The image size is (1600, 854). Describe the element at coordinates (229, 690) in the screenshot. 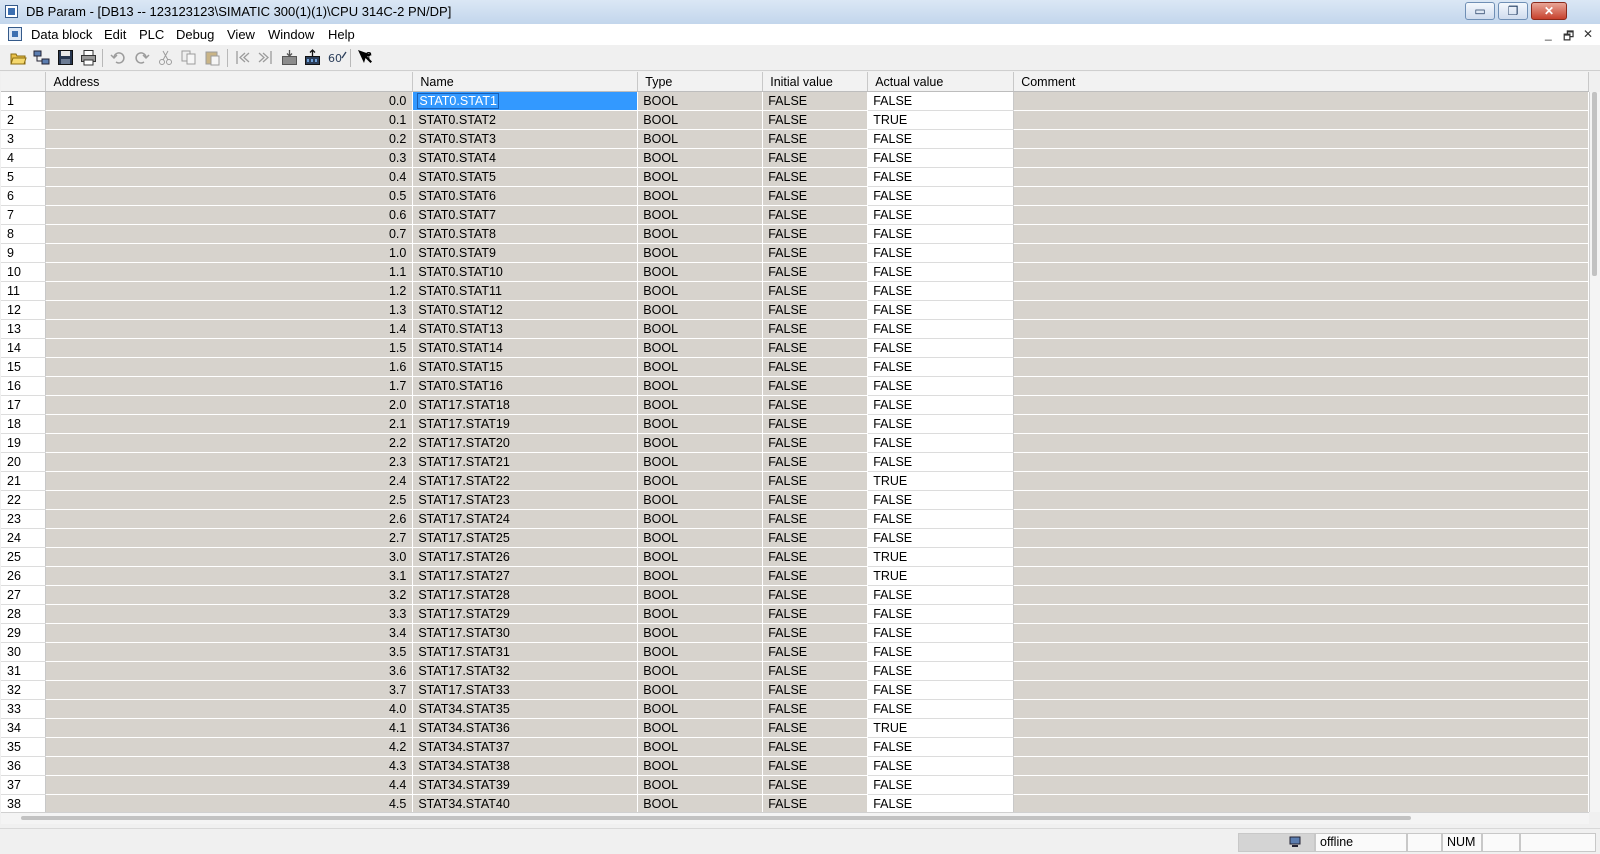

I see `address-cell: 3.7` at that location.